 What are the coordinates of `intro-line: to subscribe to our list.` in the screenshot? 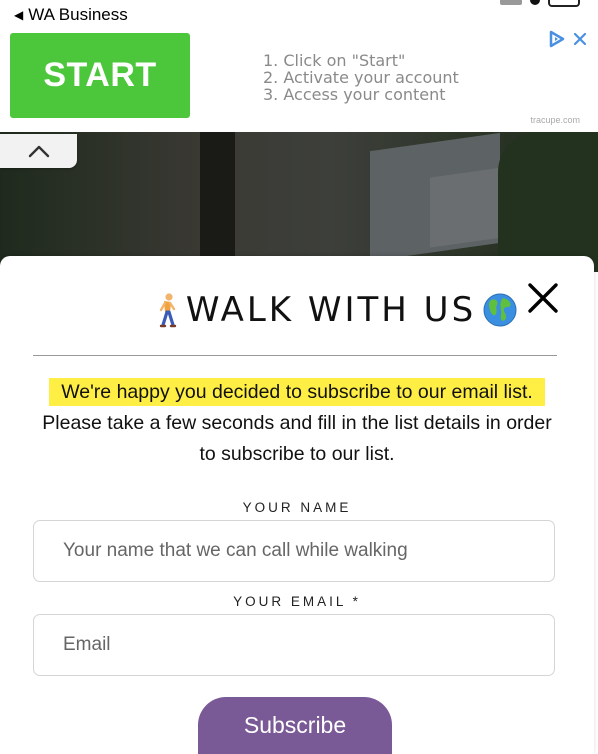 It's located at (297, 454).